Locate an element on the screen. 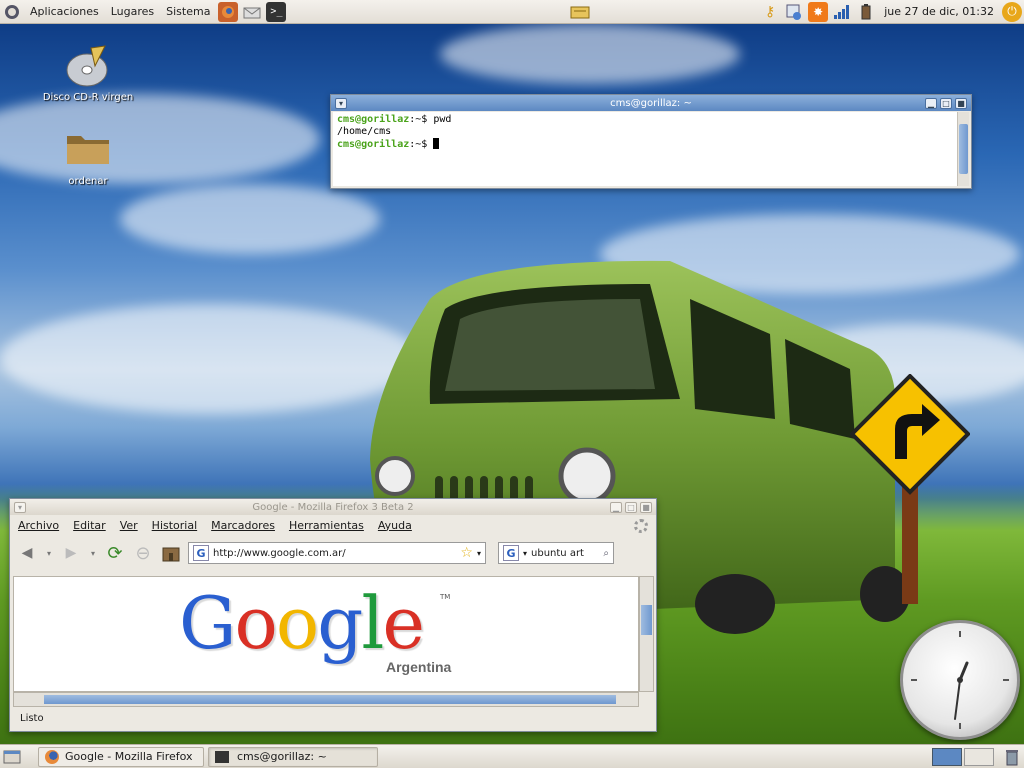  panel-clock: jue 27 de dic, 01:32 is located at coordinates (939, 11).